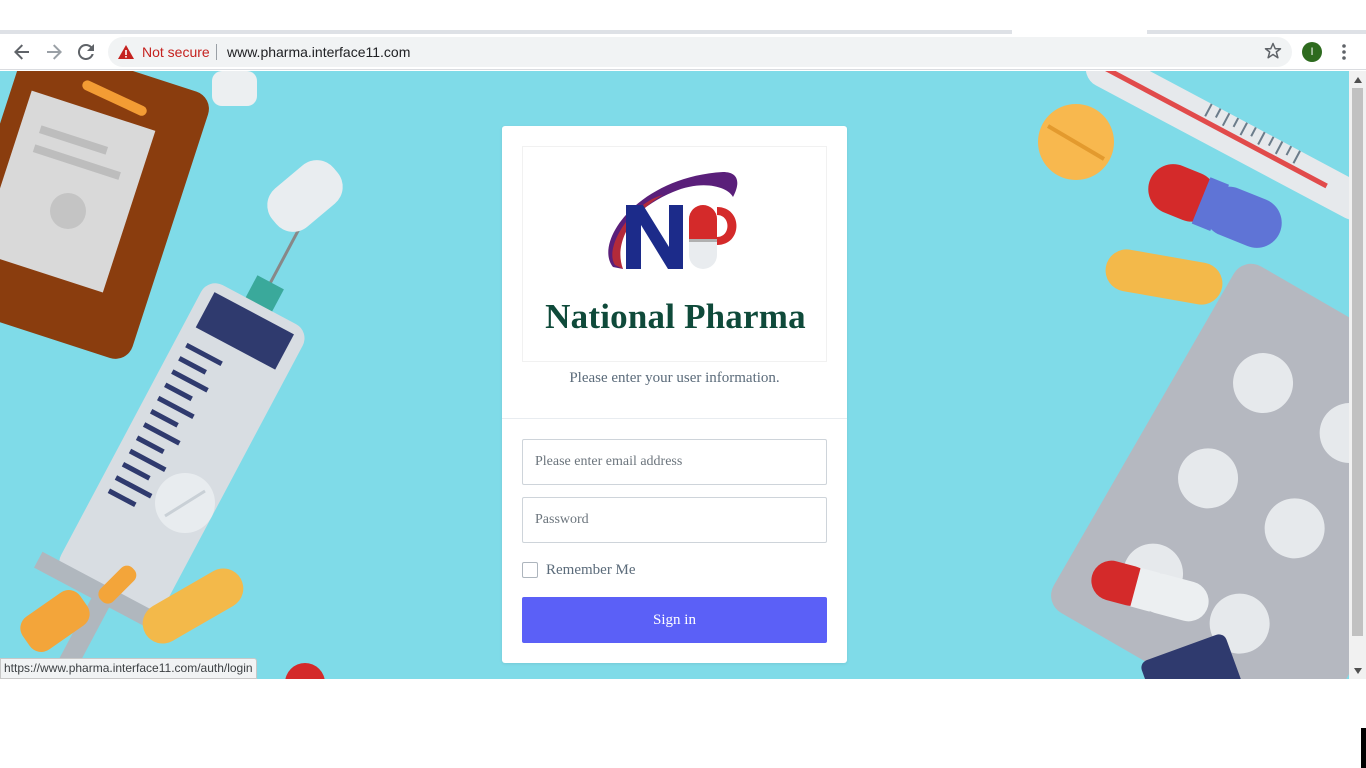 This screenshot has width=1366, height=768. I want to click on back-icon, so click(21, 52).